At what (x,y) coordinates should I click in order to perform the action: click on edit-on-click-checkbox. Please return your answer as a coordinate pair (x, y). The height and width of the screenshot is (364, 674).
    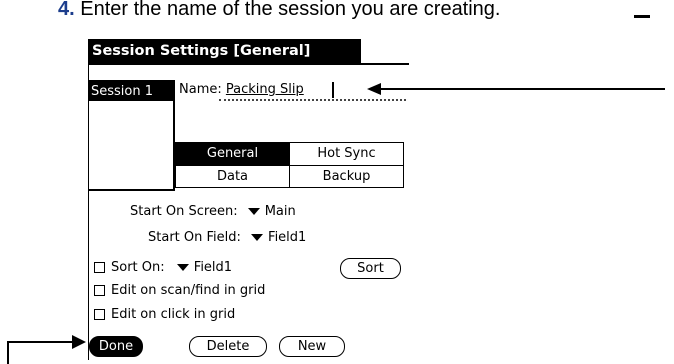
    Looking at the image, I should click on (99, 314).